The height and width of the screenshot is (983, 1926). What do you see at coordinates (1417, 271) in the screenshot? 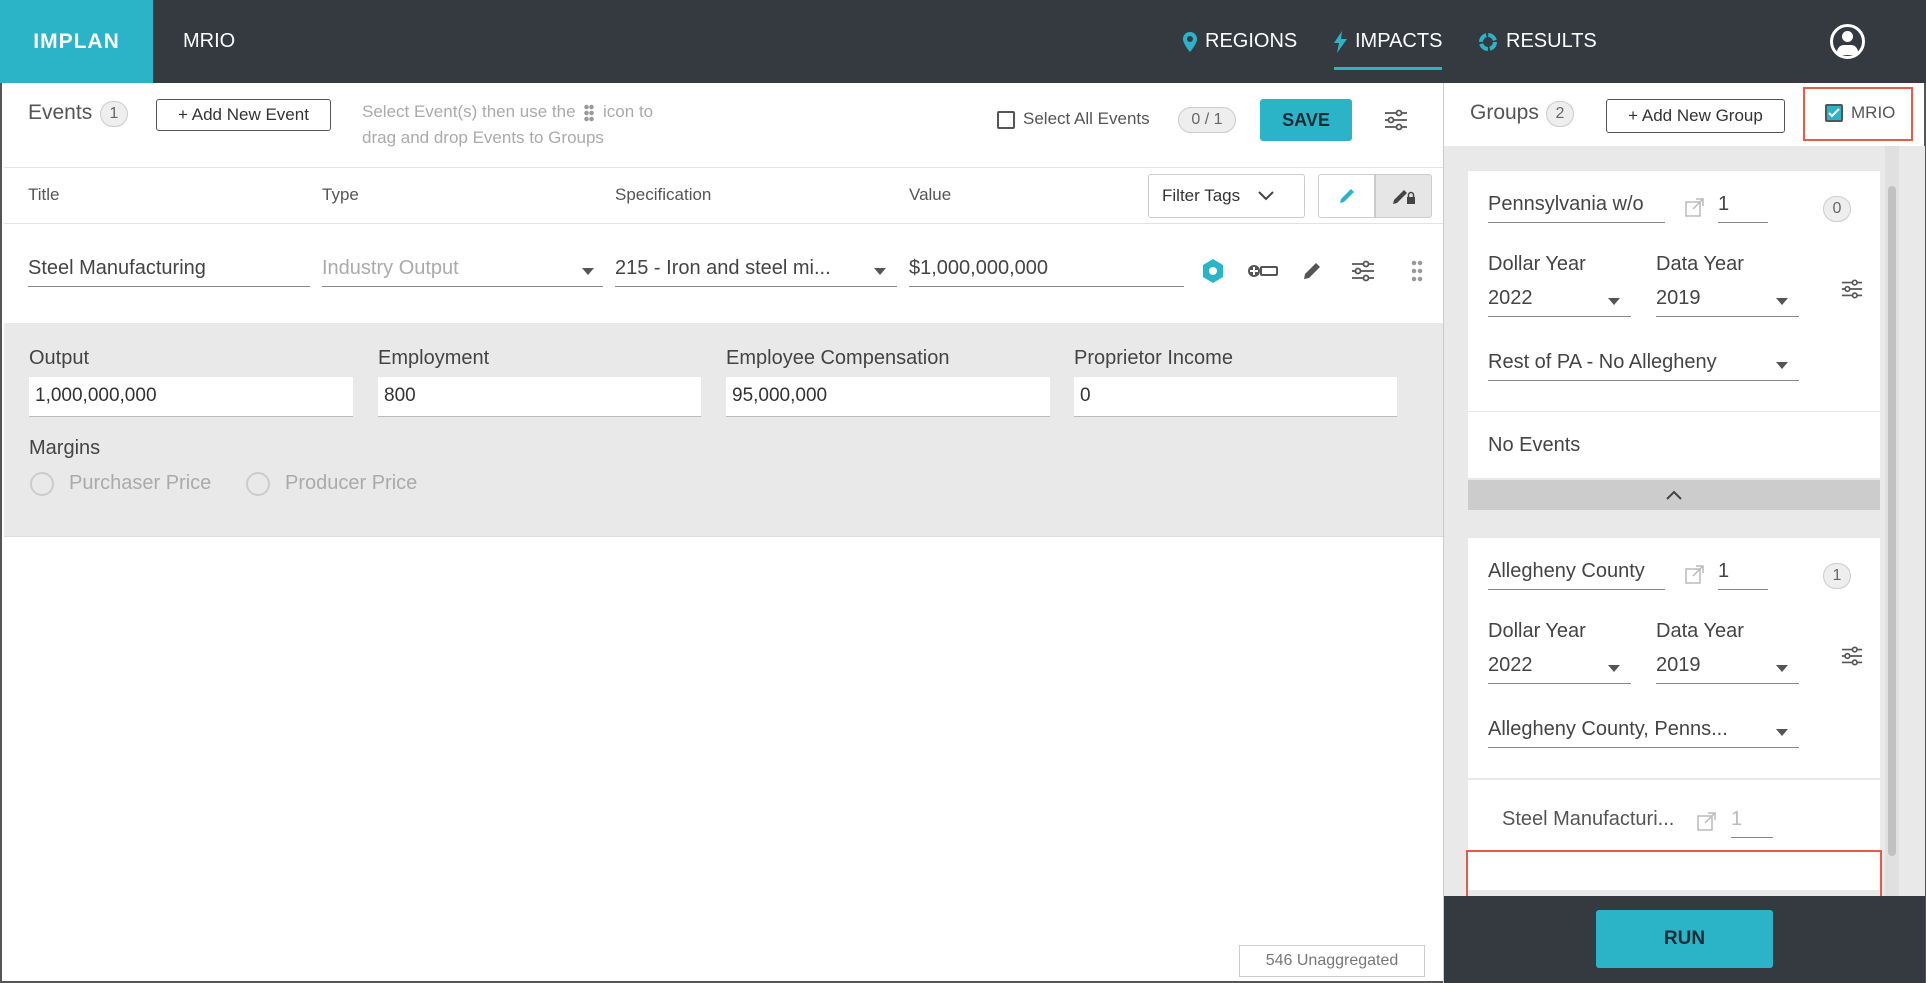
I see `drag-handle-icon` at bounding box center [1417, 271].